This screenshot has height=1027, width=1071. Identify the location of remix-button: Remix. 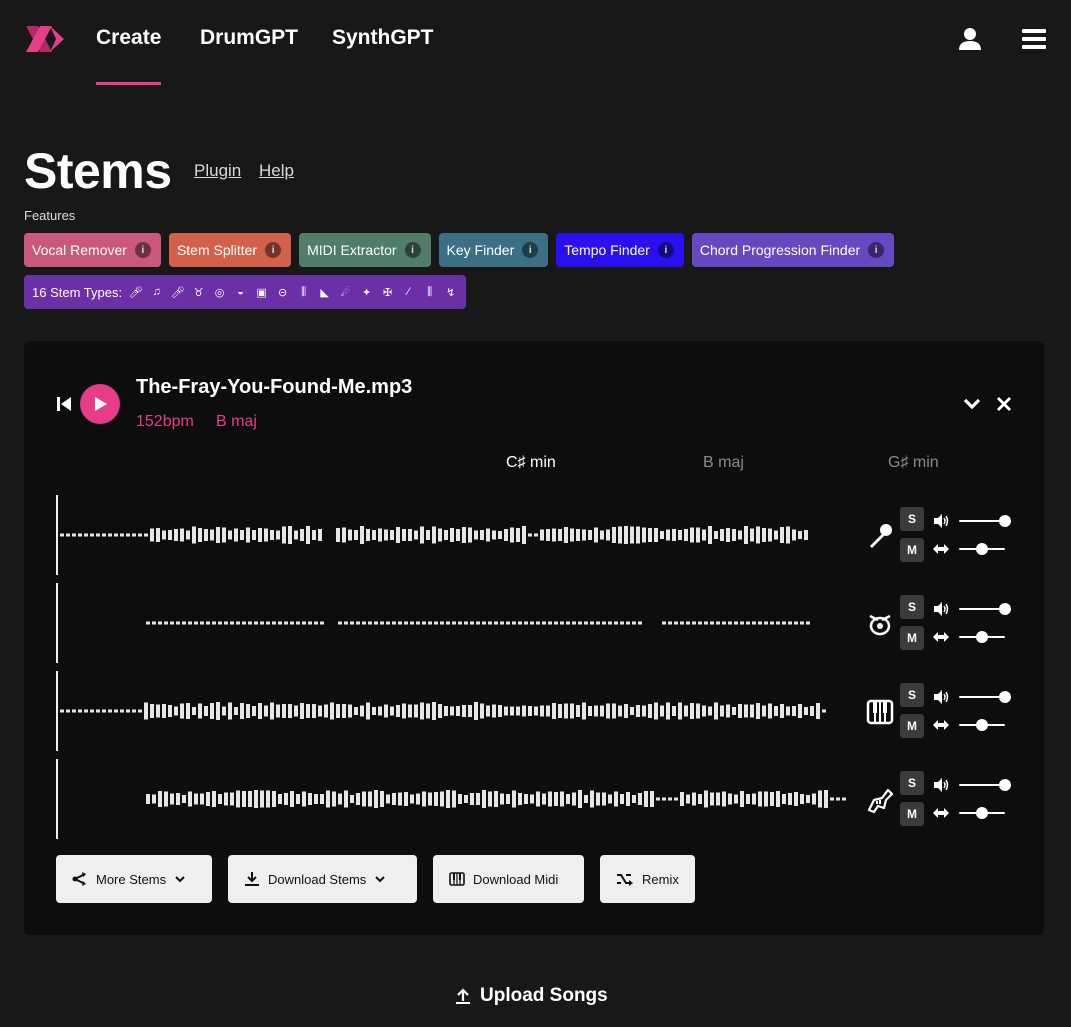
(647, 879).